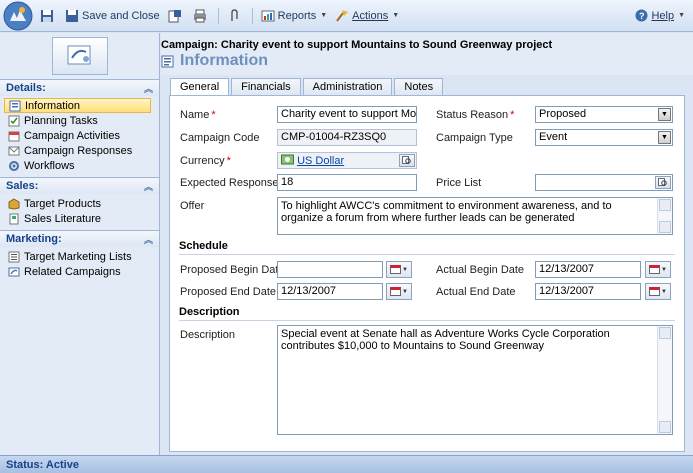 This screenshot has height=473, width=693. What do you see at coordinates (200, 87) in the screenshot?
I see `tab-general: General` at bounding box center [200, 87].